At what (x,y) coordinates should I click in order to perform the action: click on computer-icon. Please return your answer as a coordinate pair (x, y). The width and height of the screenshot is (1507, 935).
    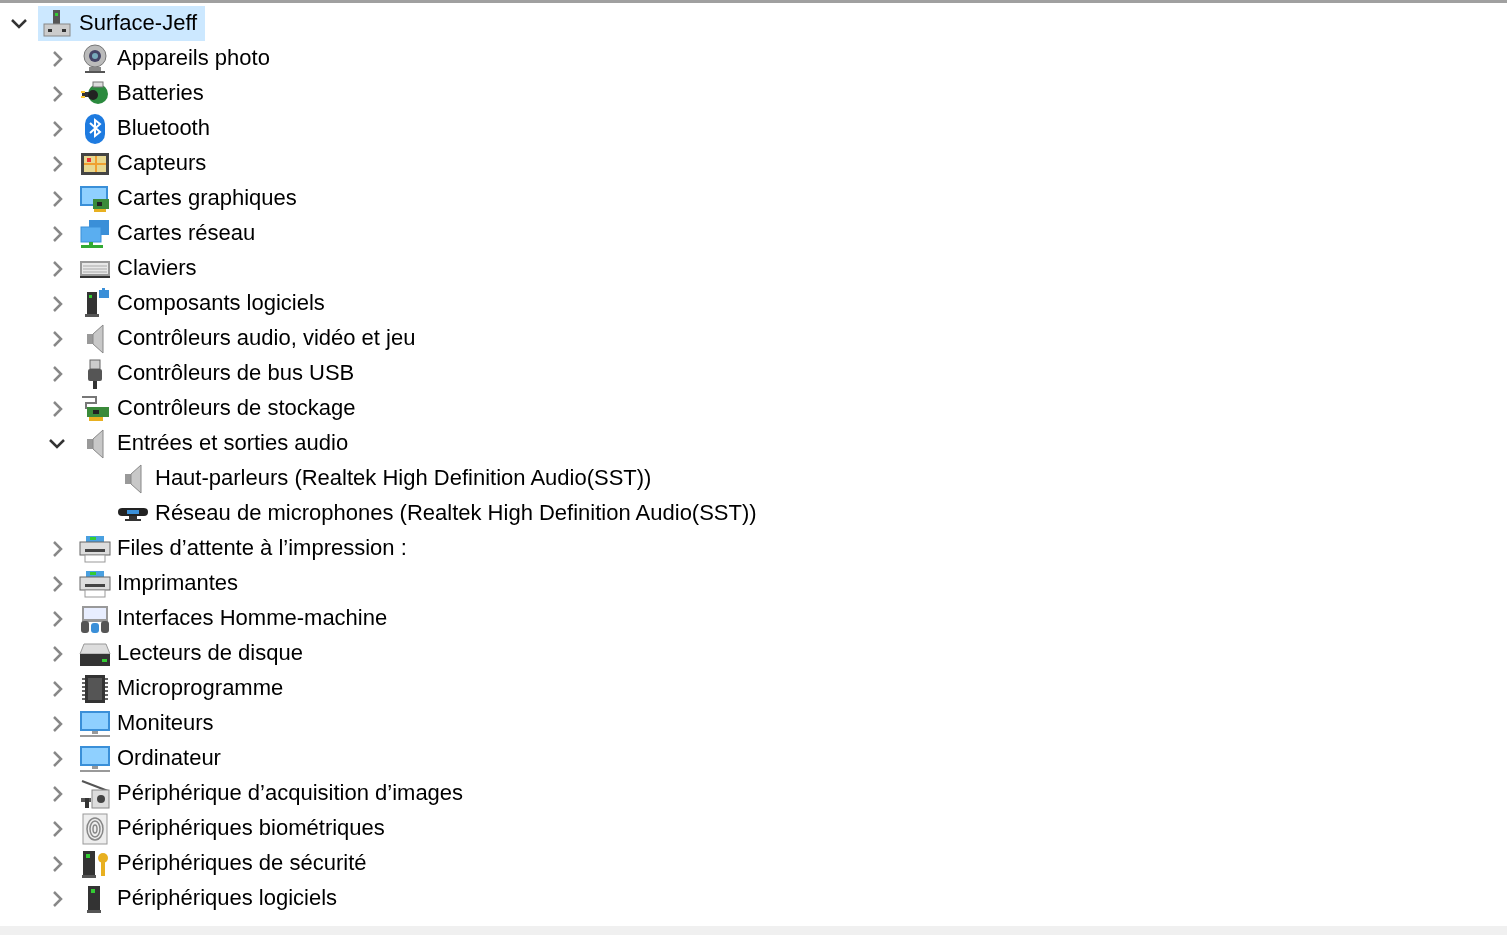
    Looking at the image, I should click on (57, 23).